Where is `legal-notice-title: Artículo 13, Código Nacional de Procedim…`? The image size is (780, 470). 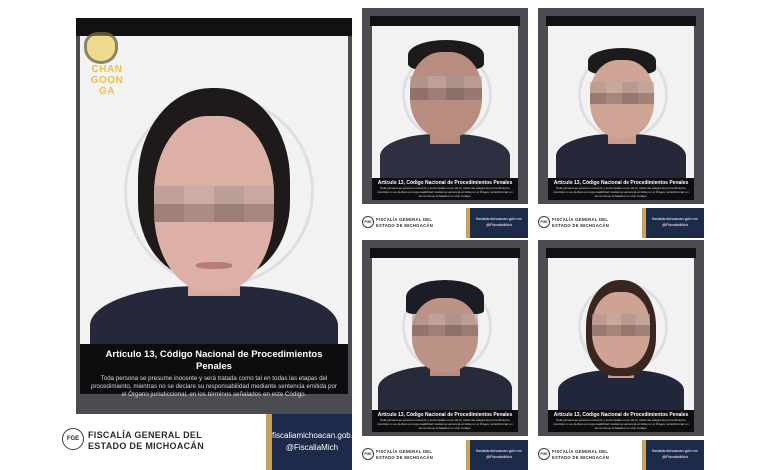
legal-notice-title: Artículo 13, Código Nacional de Procedim… is located at coordinates (214, 360).